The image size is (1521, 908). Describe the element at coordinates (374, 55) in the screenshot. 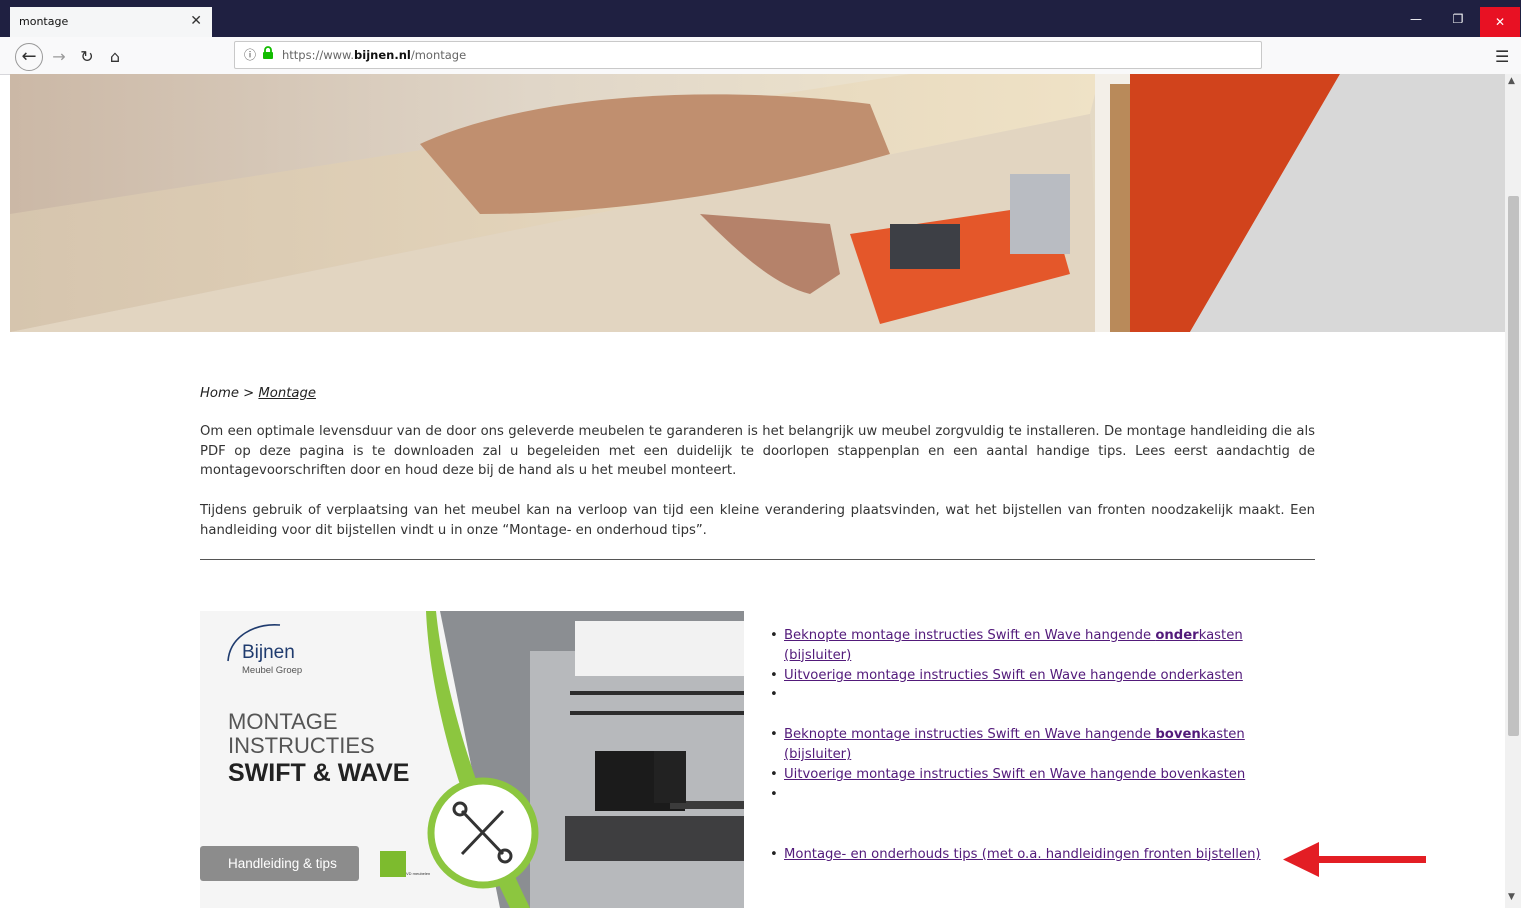

I see `url-text: https://www.bijnen.nl/montage` at that location.